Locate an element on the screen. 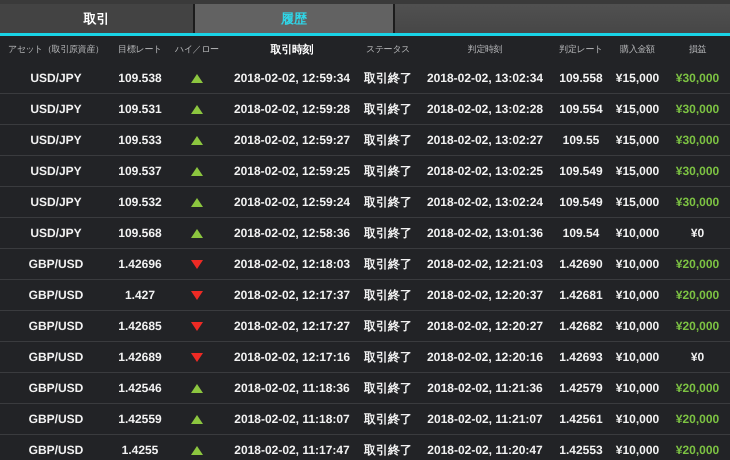 Image resolution: width=730 pixels, height=460 pixels. trade-time-cell-text: 2018-02-02, 12:58:36 is located at coordinates (292, 233).